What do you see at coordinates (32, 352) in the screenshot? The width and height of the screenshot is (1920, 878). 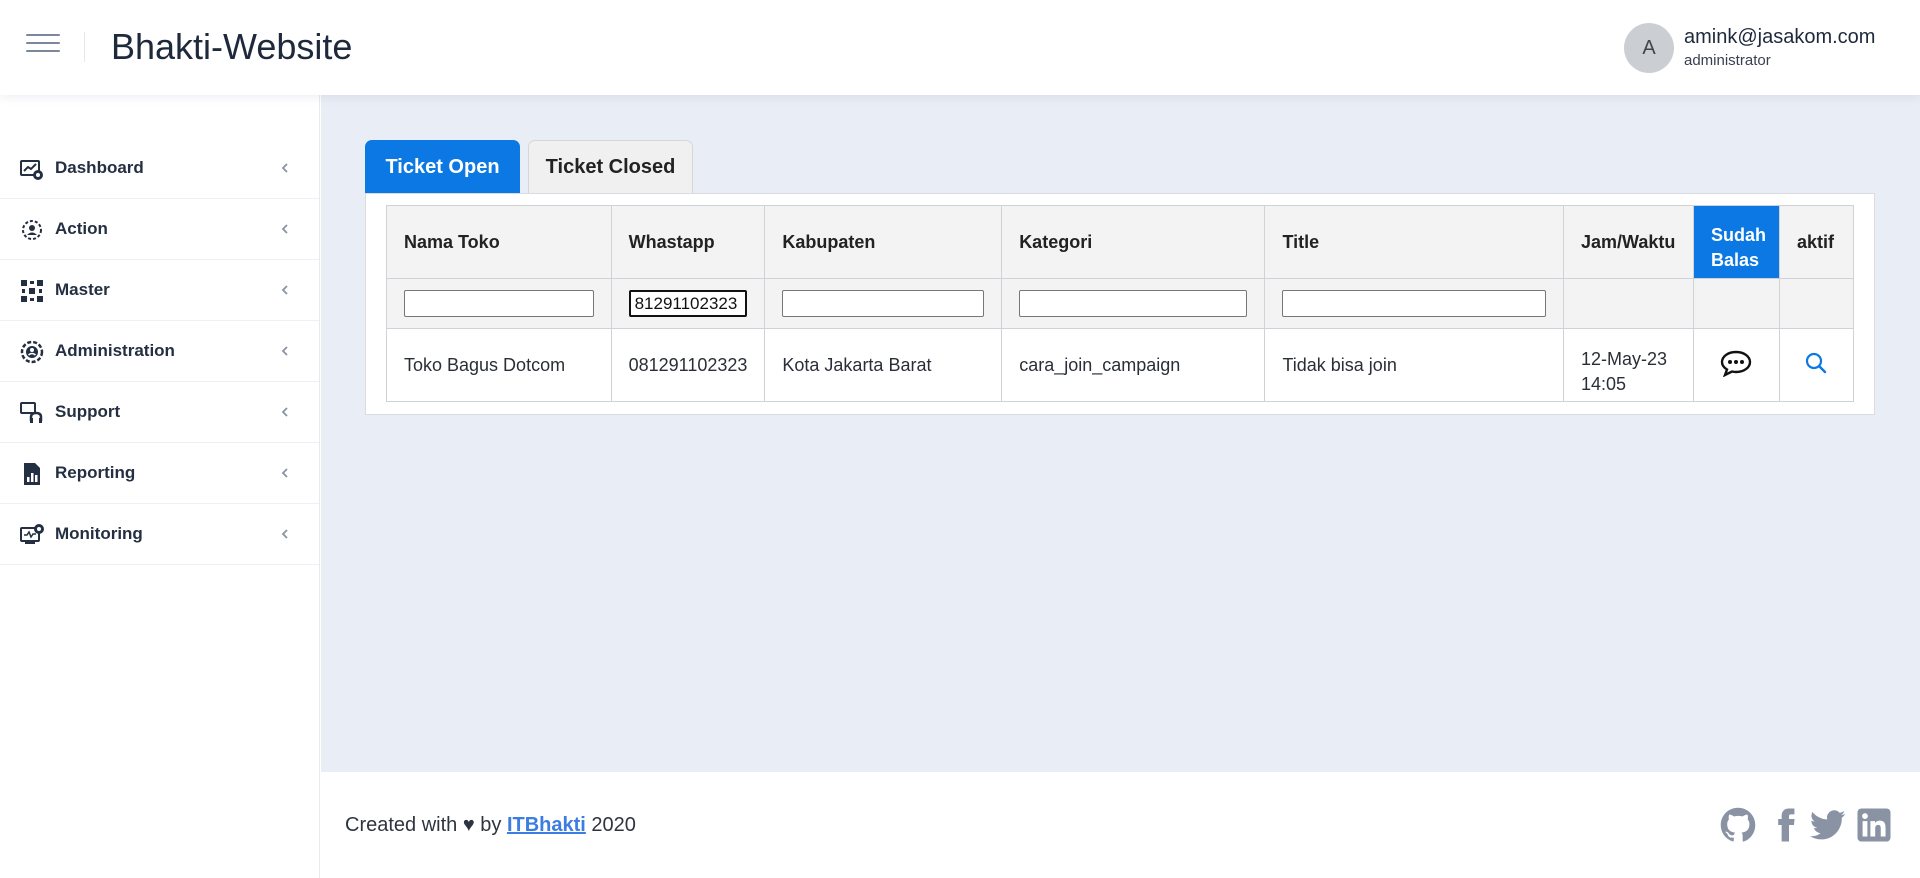 I see `administration-icon` at bounding box center [32, 352].